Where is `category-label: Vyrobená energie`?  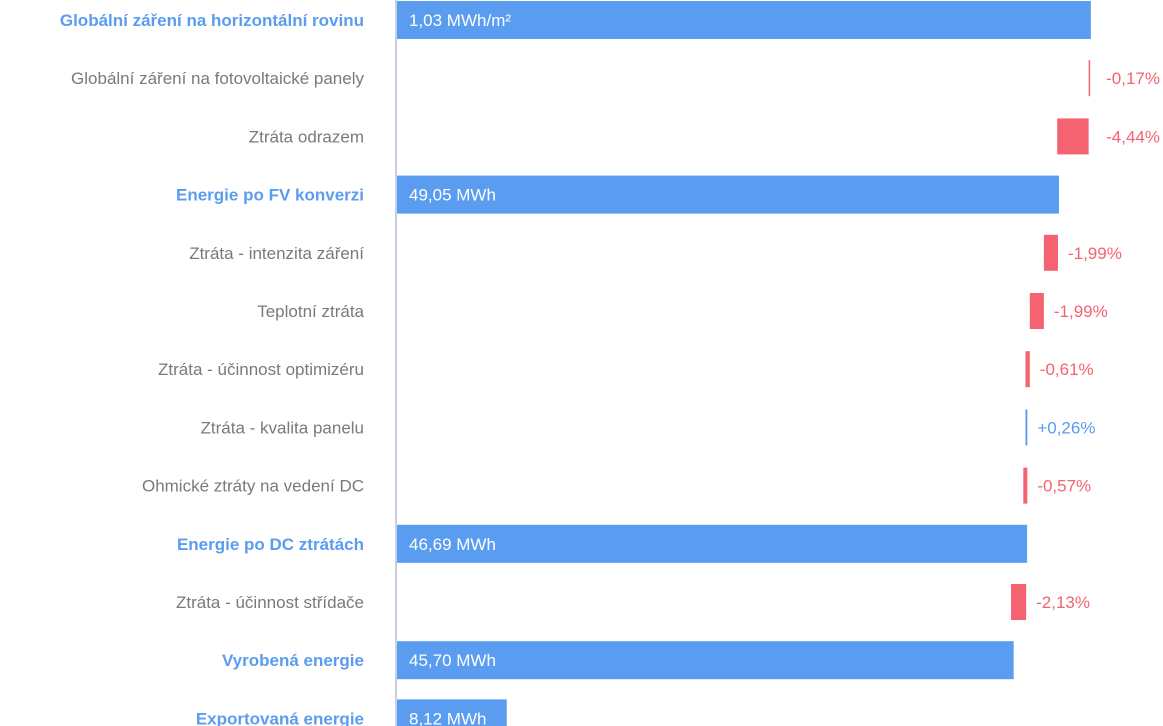
category-label: Vyrobená energie is located at coordinates (293, 660).